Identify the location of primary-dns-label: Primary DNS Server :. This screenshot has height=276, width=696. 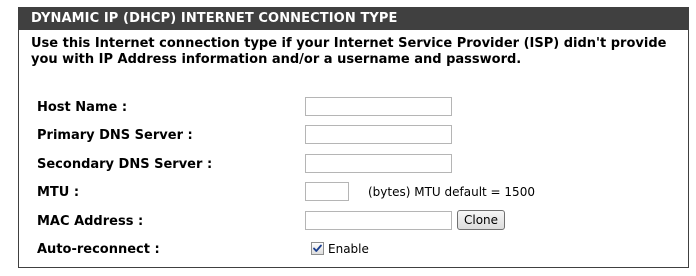
(115, 135).